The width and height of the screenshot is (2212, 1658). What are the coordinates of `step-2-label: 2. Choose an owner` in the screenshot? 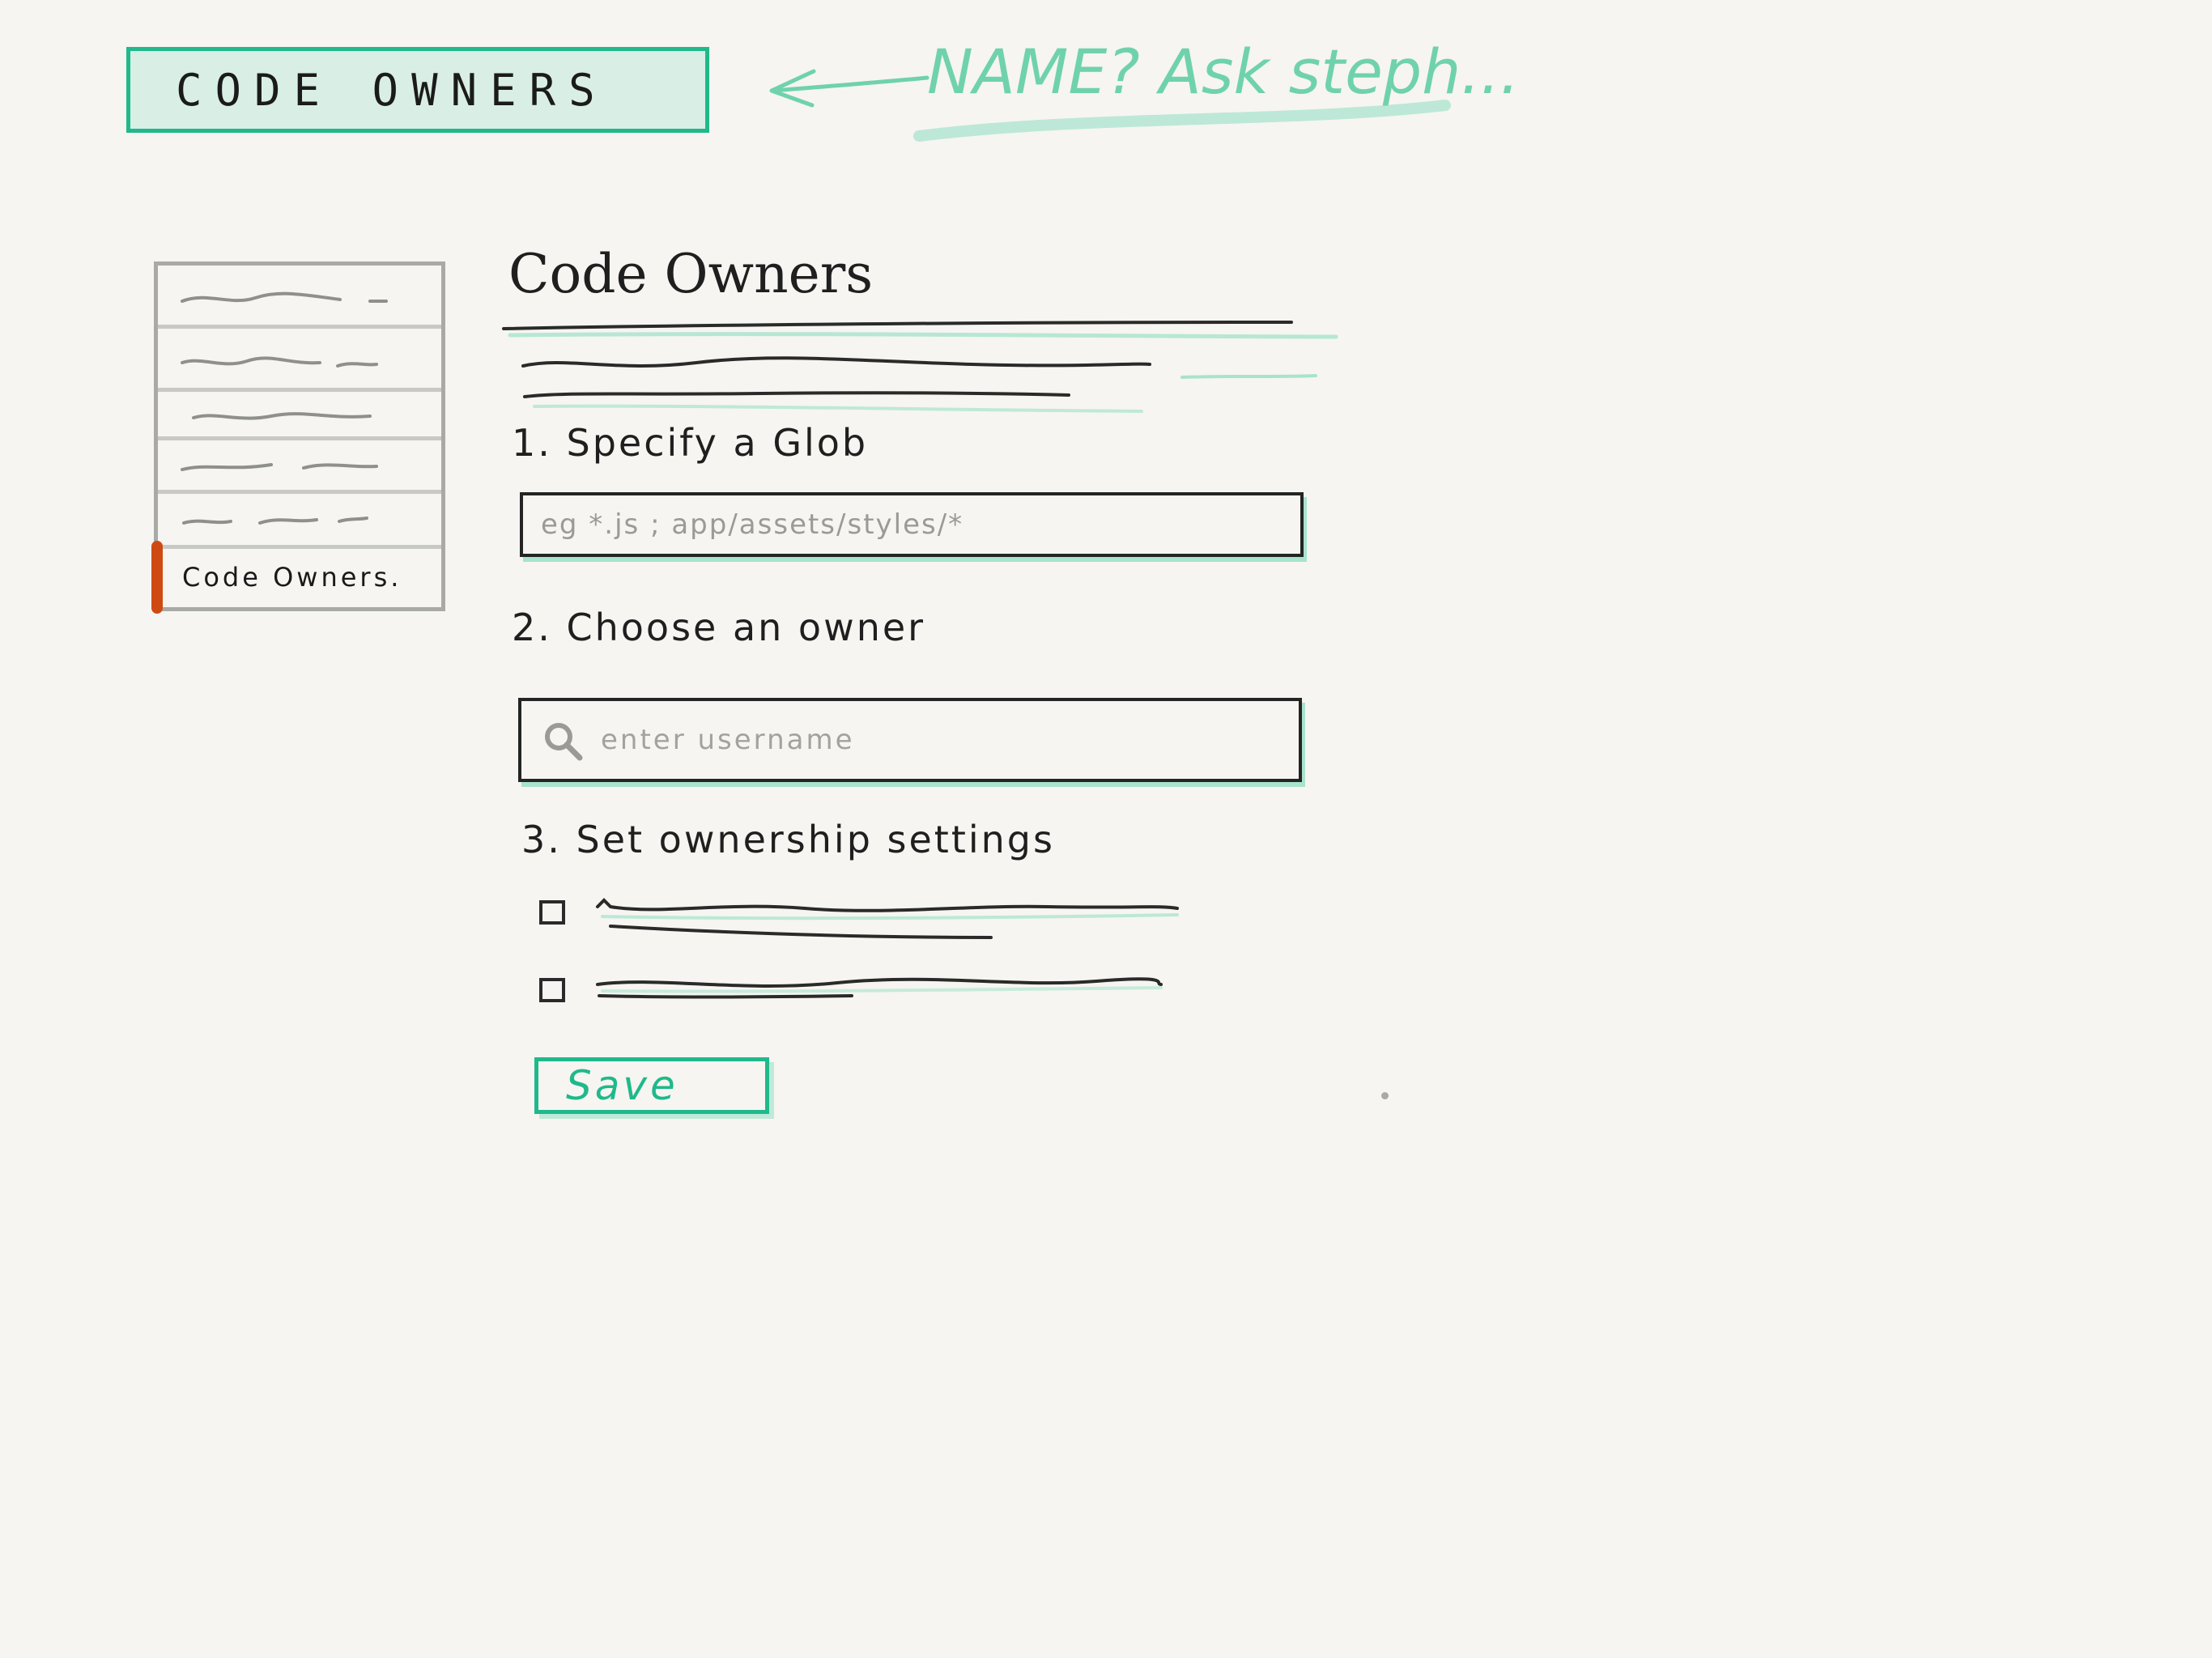 It's located at (719, 627).